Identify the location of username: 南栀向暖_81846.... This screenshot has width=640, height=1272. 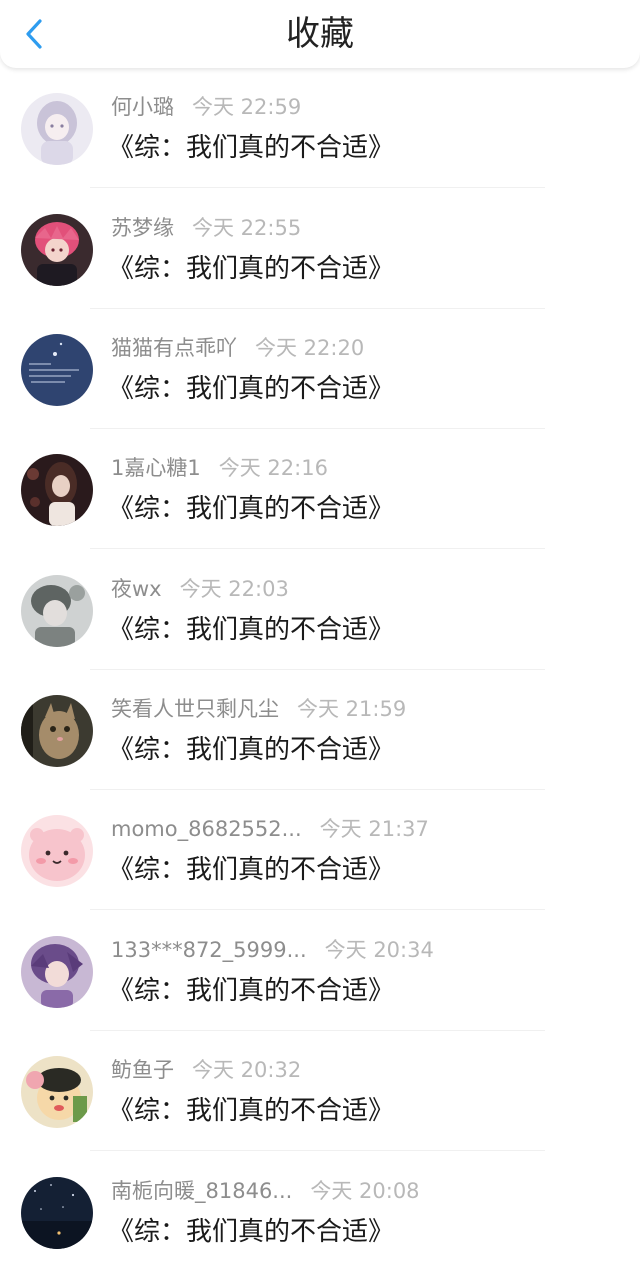
(201, 1191).